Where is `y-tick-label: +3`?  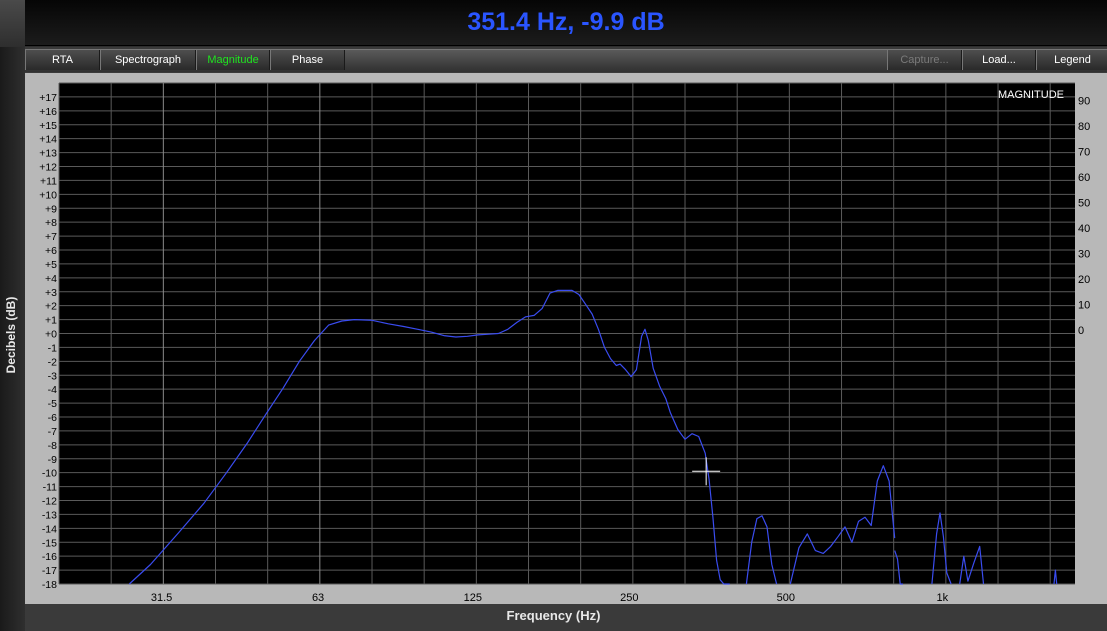 y-tick-label: +3 is located at coordinates (51, 293).